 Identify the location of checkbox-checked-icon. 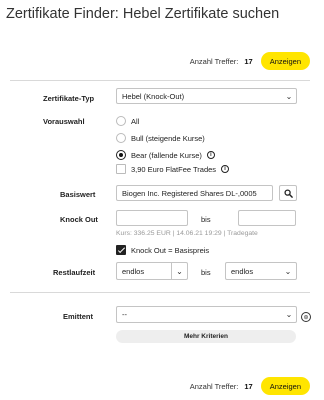
(121, 250).